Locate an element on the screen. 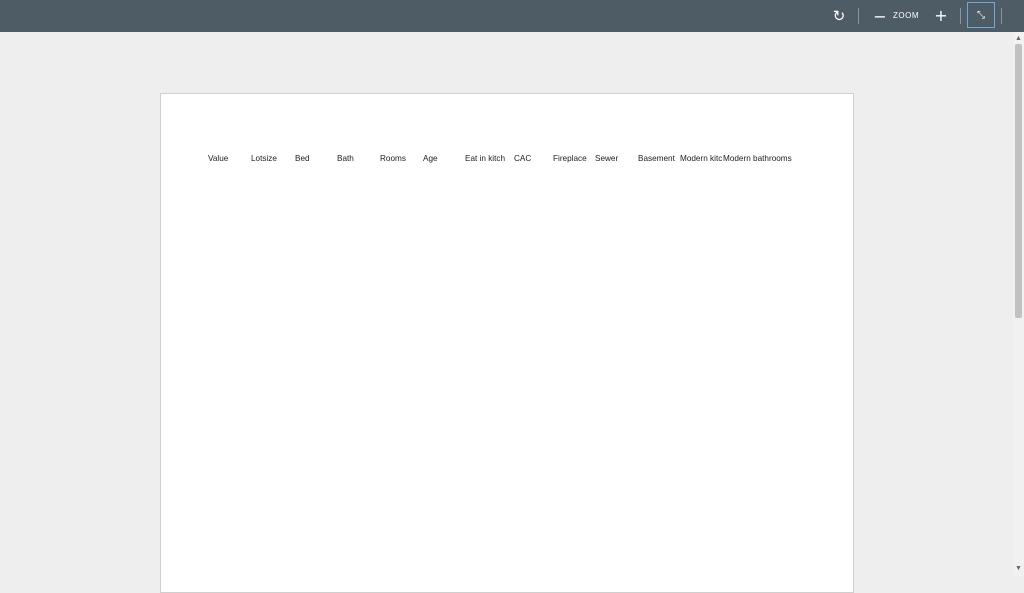  scroll-thumb is located at coordinates (1018, 181).